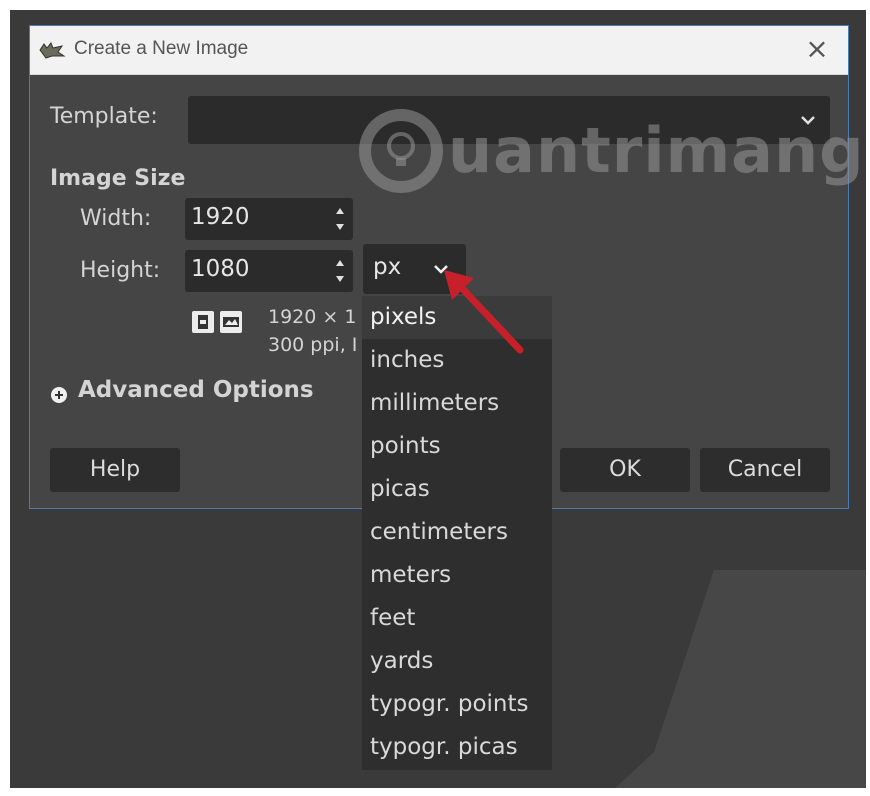 The width and height of the screenshot is (870, 796). What do you see at coordinates (625, 470) in the screenshot?
I see `ok-button: OK` at bounding box center [625, 470].